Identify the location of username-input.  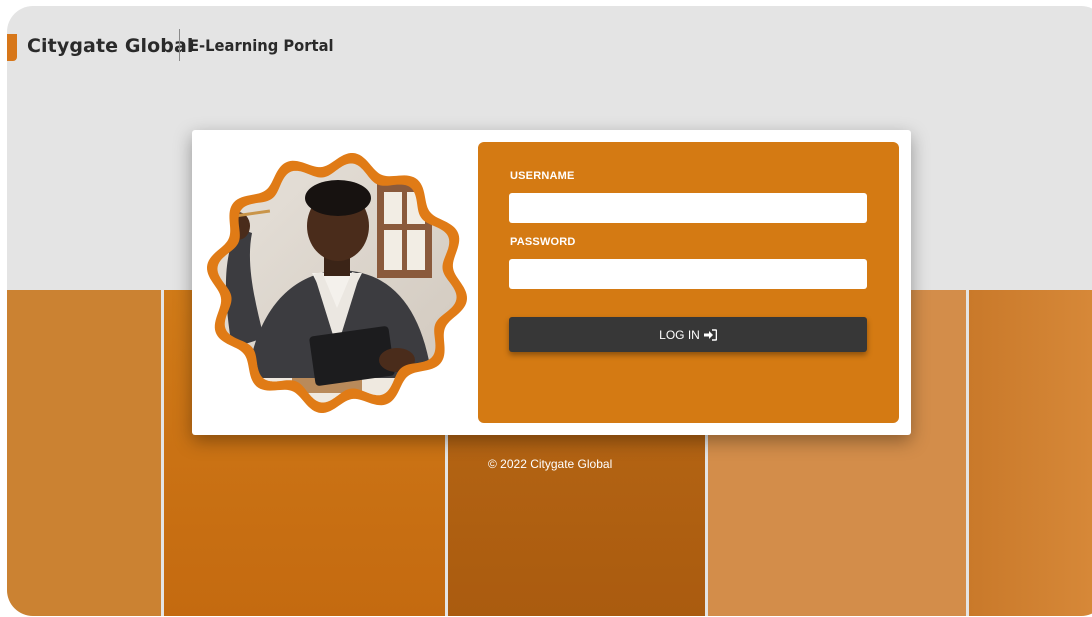
(688, 208).